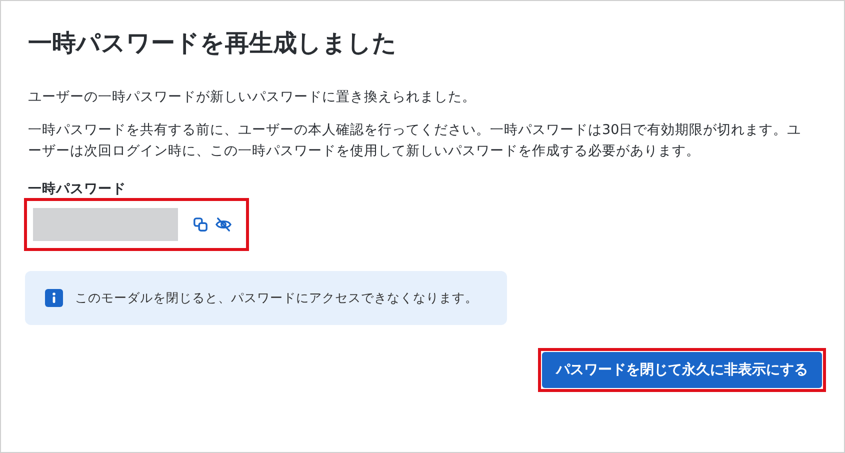 Image resolution: width=845 pixels, height=453 pixels. What do you see at coordinates (415, 141) in the screenshot?
I see `body-text: 一時パスワードを共有する前に、ユーザーの本人確認を行ってください。一時パスワードは30日で有効期限が切れます。ユーザーは次回ログイン時に、この一時パスワードを使用して新しいパスワードを作成する必要があります。` at bounding box center [415, 141].